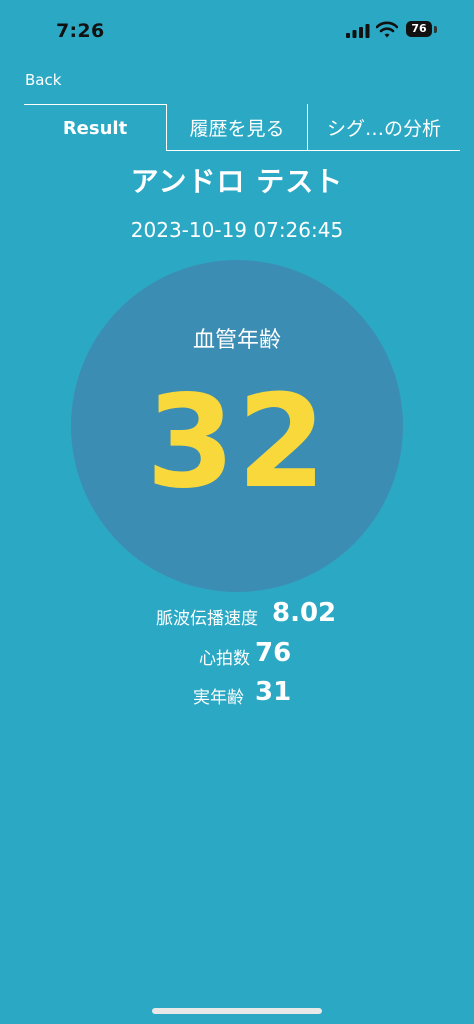 Image resolution: width=474 pixels, height=1024 pixels. I want to click on status-bar: 7:26 76, so click(237, 30).